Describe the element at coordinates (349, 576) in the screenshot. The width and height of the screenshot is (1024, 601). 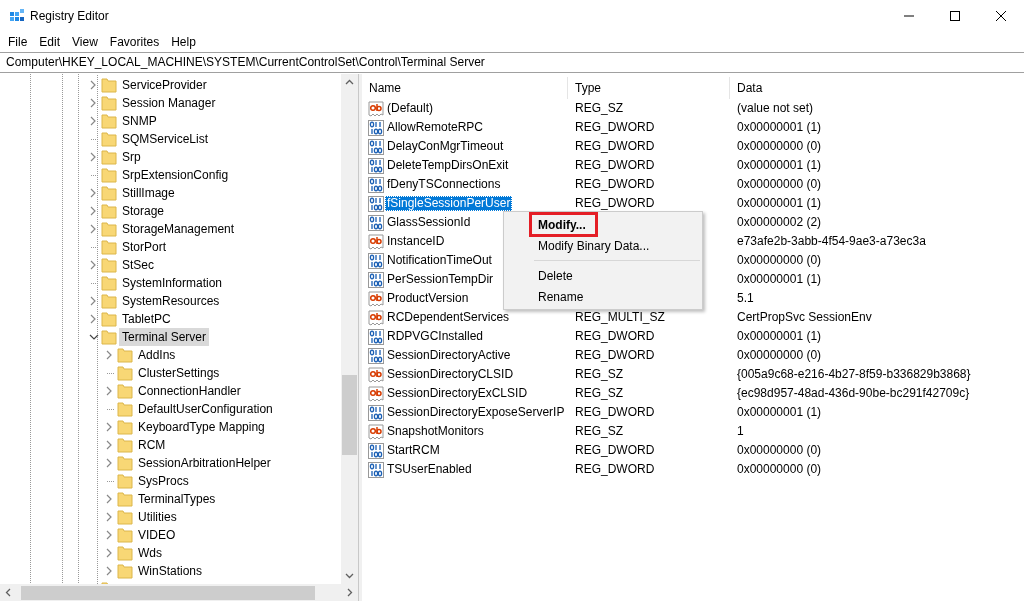
I see `scroll-down-icon` at that location.